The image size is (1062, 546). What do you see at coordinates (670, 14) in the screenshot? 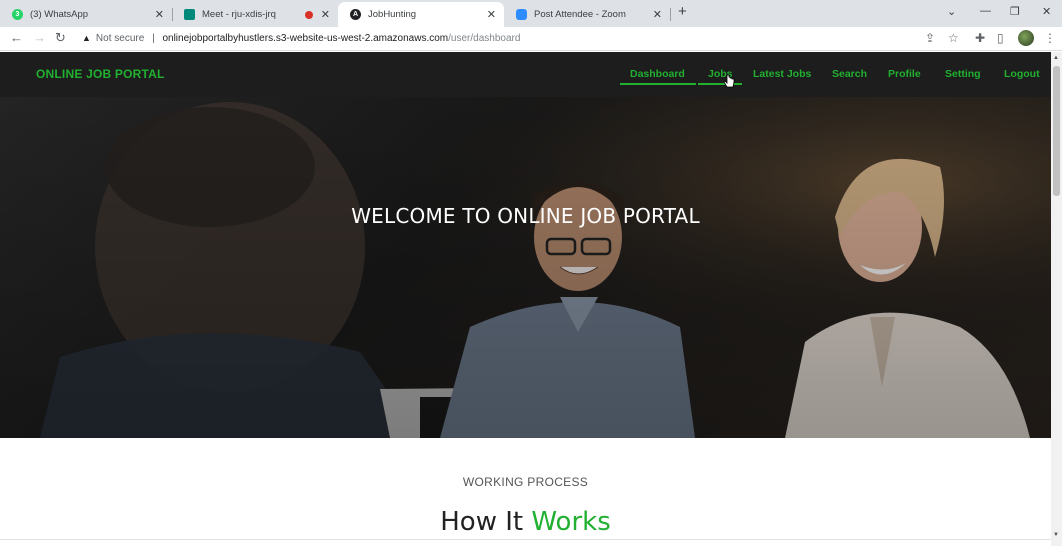
I see `tab-separator` at bounding box center [670, 14].